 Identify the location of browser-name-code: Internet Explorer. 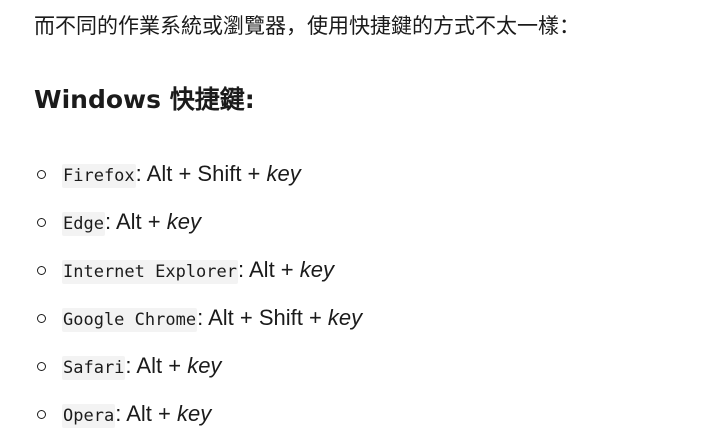
(150, 272).